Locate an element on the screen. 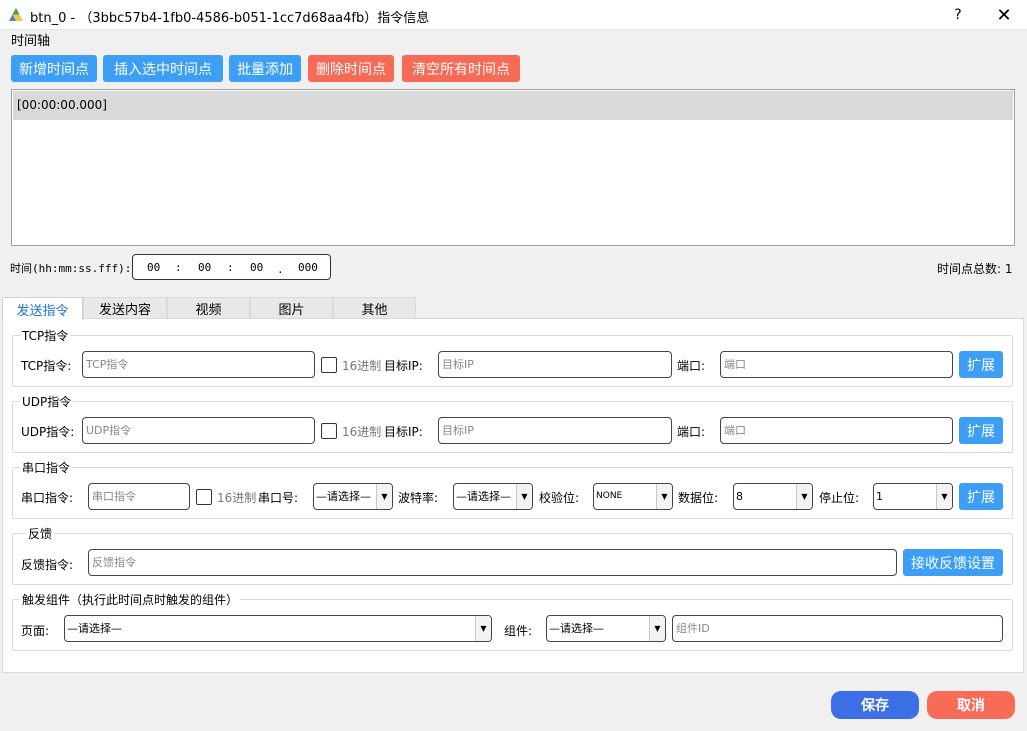  serial-command-input: 串口指令 is located at coordinates (139, 496).